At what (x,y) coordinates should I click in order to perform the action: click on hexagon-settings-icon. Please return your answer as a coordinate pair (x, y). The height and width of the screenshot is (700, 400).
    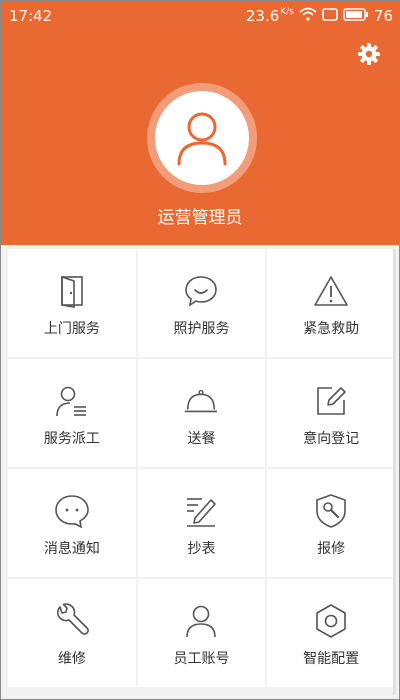
    Looking at the image, I should click on (331, 621).